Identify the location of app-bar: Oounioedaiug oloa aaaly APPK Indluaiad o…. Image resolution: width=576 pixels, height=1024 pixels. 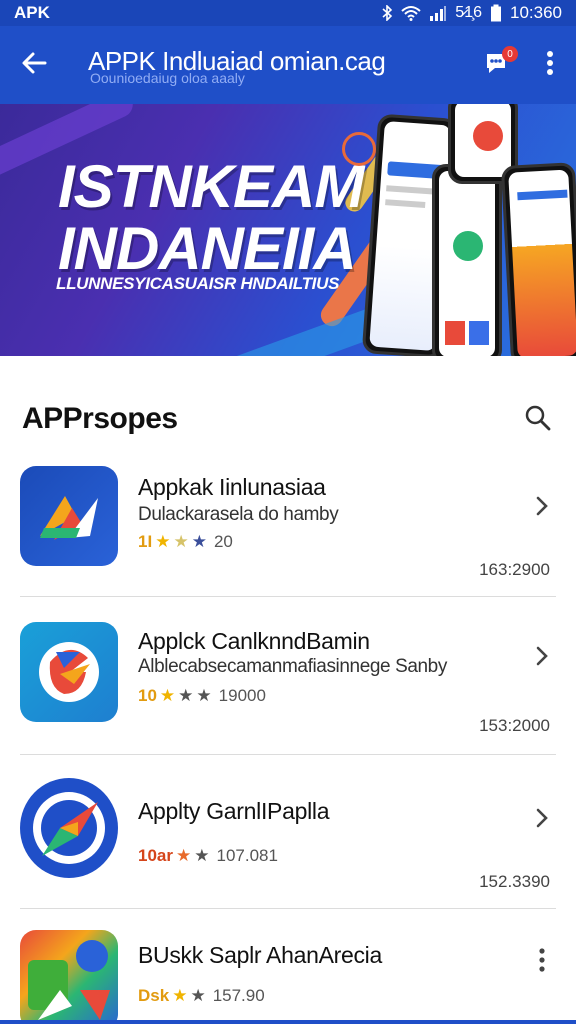
(288, 65).